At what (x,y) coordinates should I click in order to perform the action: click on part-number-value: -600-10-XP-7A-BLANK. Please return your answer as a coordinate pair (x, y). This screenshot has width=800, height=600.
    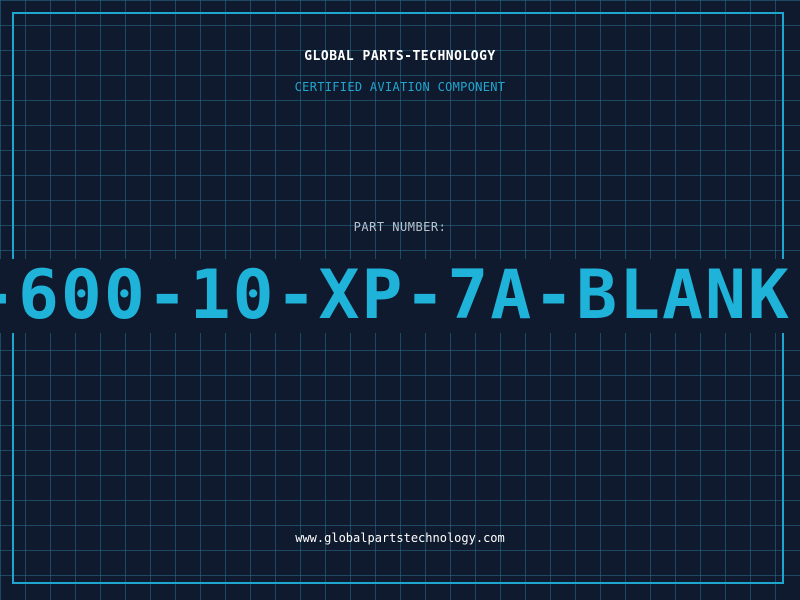
    Looking at the image, I should click on (395, 296).